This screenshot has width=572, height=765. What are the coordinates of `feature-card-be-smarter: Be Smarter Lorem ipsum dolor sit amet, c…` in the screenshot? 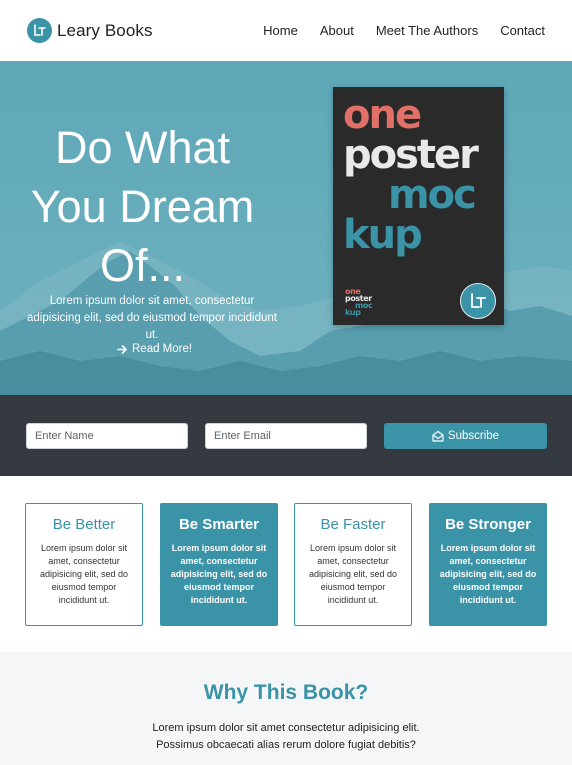 It's located at (219, 564).